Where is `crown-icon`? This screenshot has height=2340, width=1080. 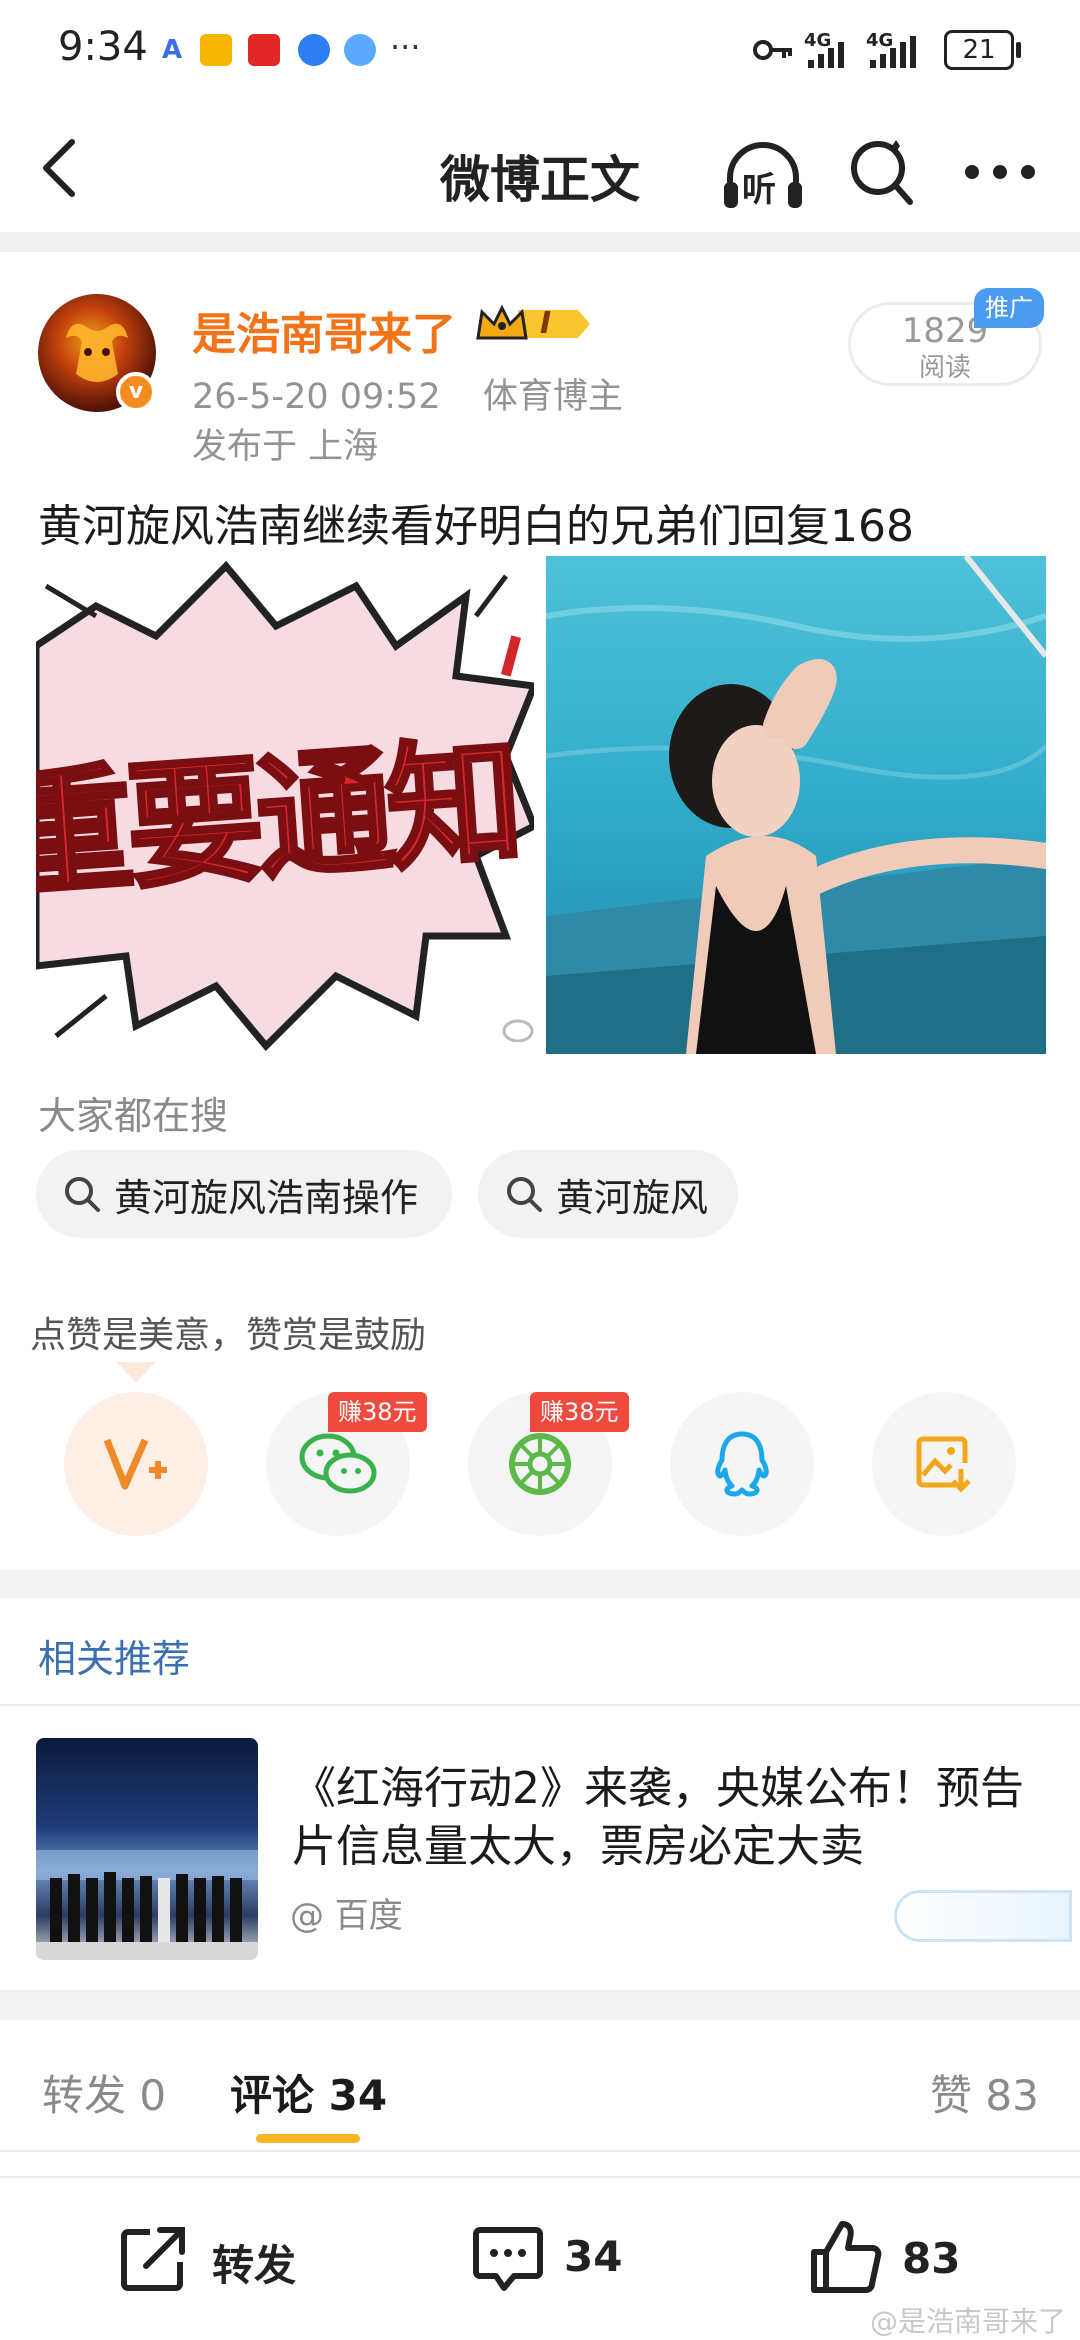 crown-icon is located at coordinates (533, 322).